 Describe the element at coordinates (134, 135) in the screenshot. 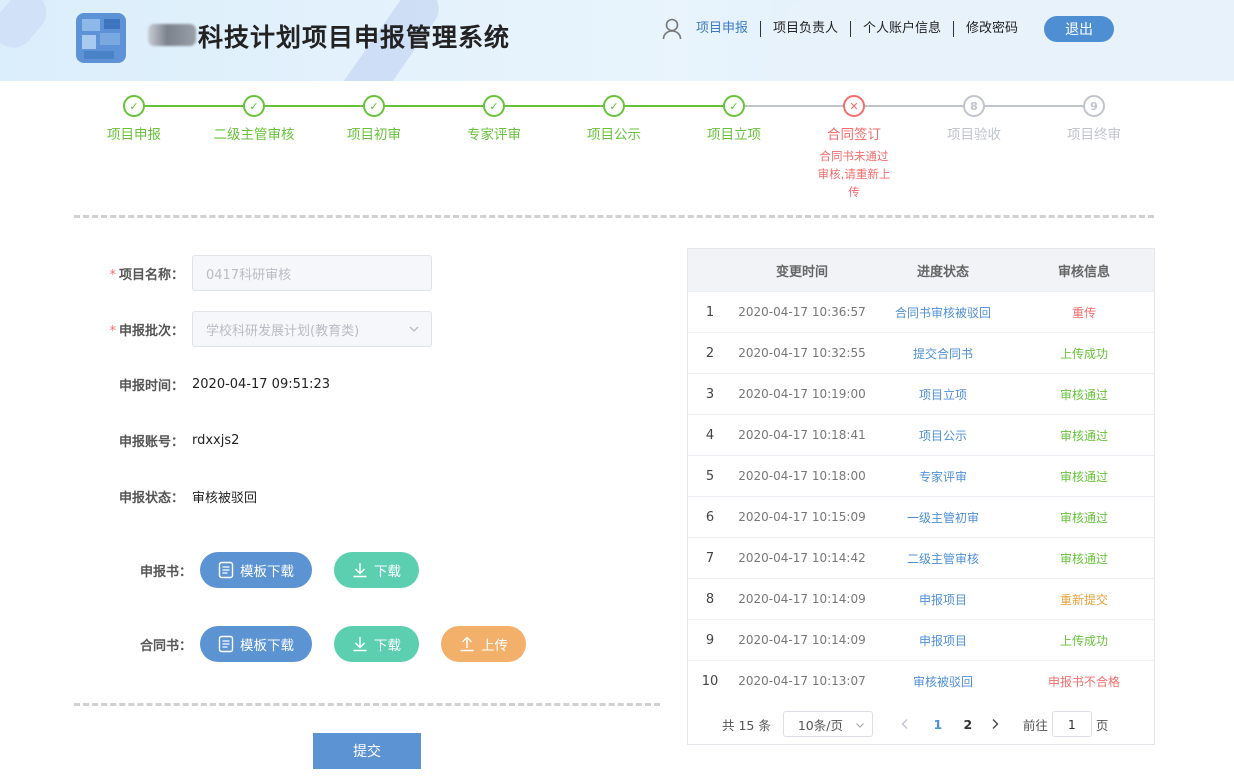

I see `step-label: 项目申报` at that location.